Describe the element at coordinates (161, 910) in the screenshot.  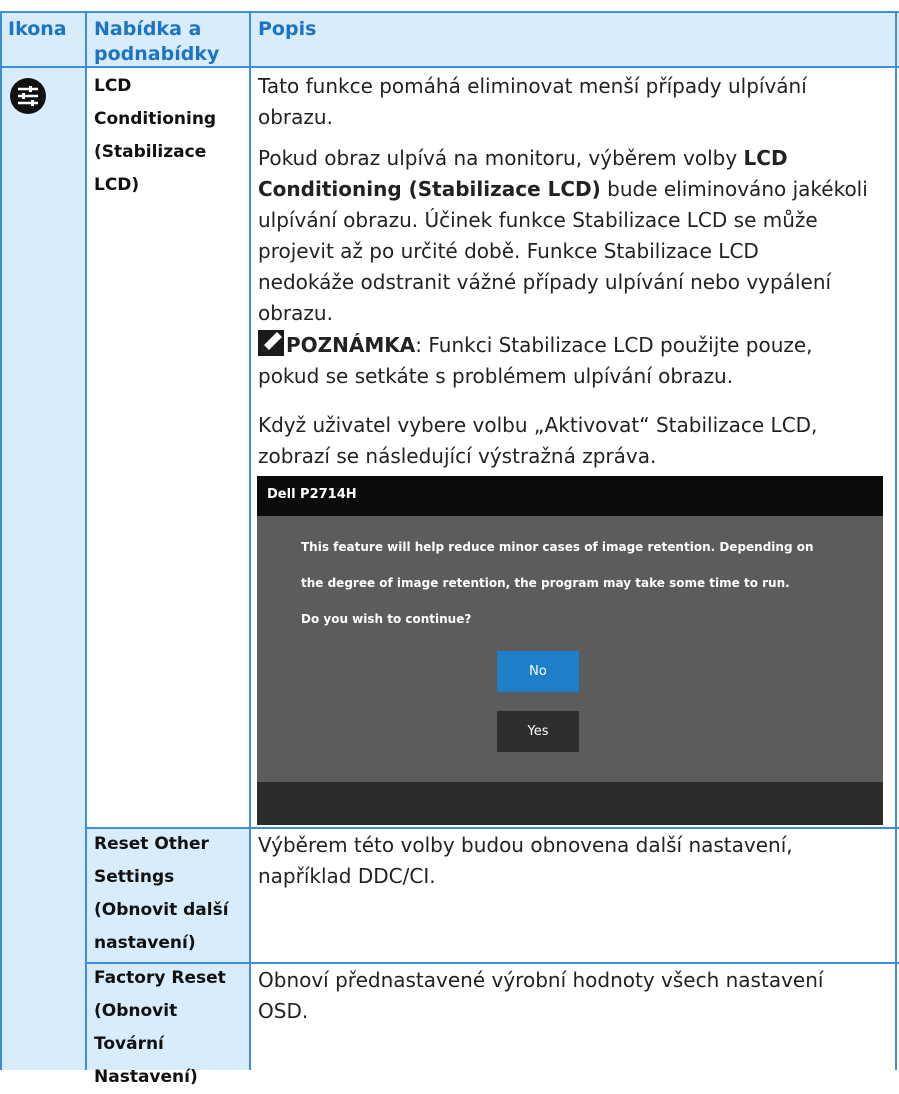
I see `menu-line: (Obnovit další` at that location.